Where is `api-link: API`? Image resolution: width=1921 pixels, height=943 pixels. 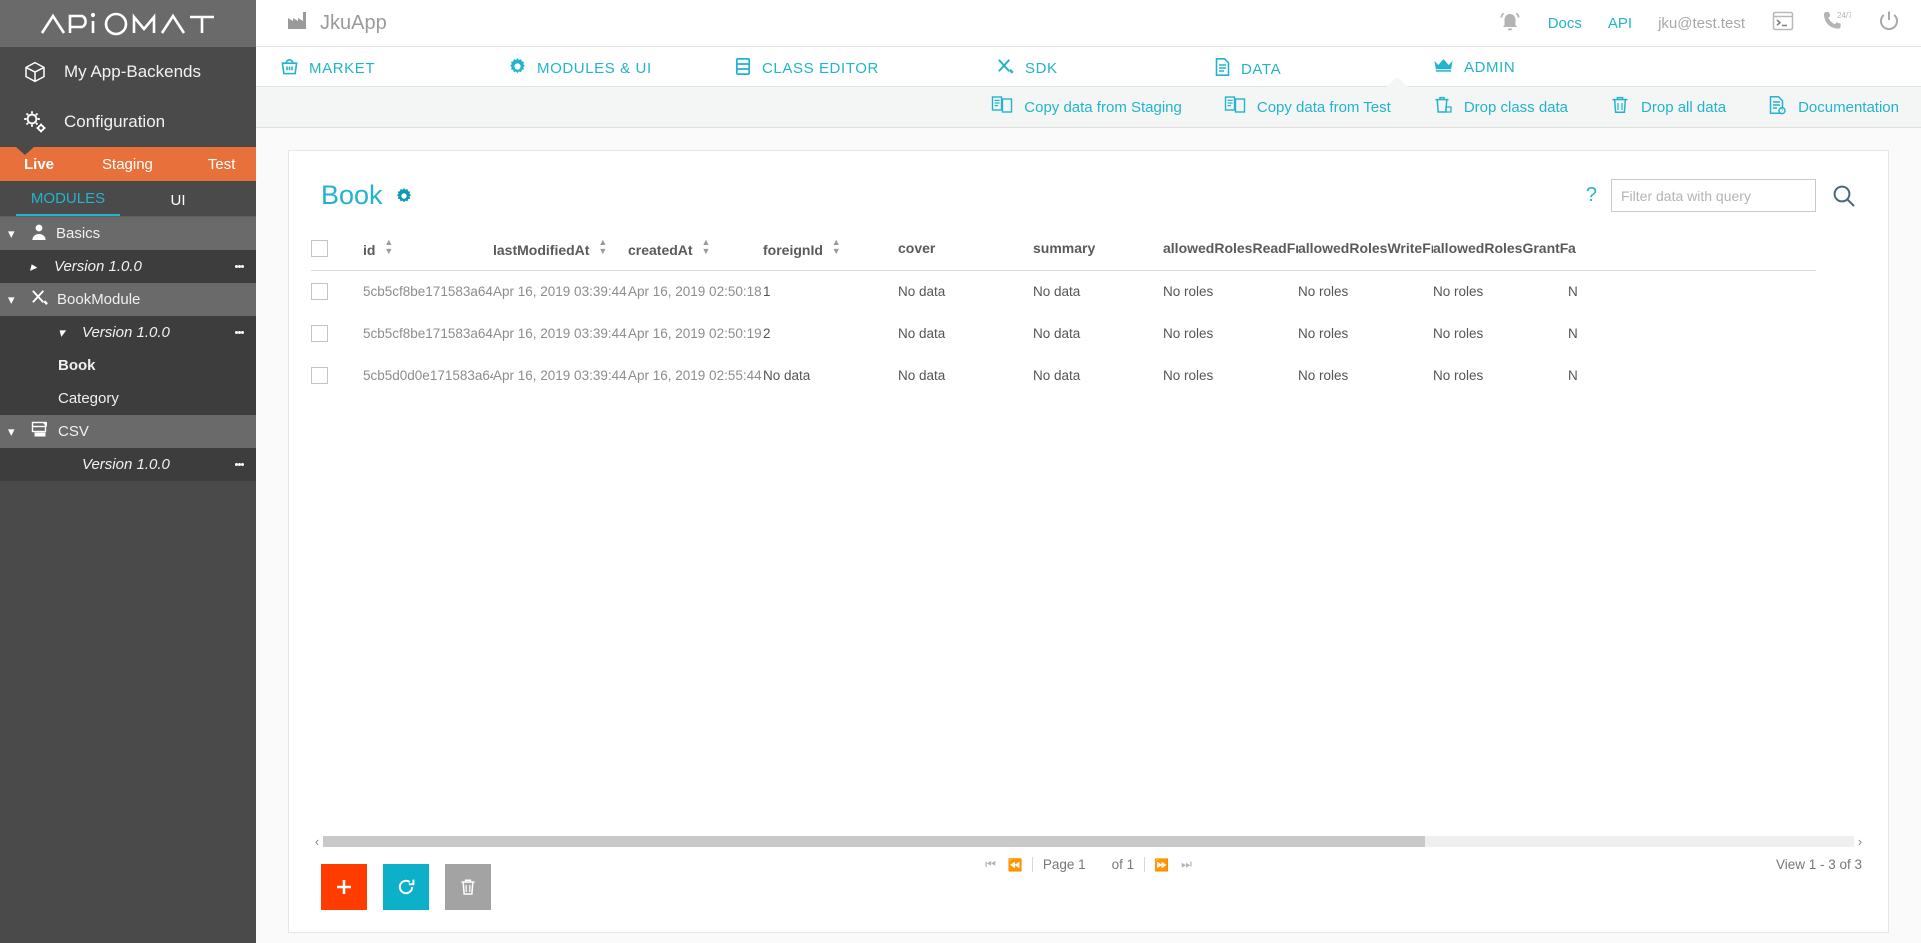 api-link: API is located at coordinates (1620, 23).